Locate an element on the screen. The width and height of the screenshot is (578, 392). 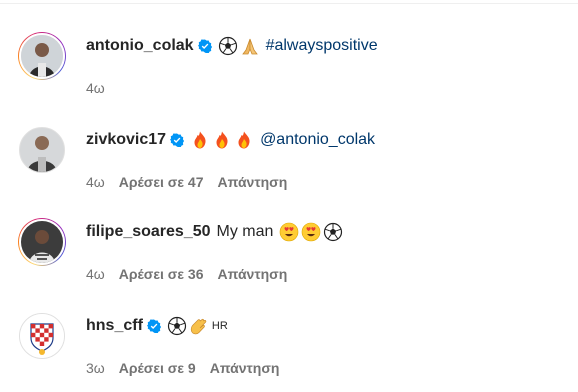
username: hns_cff is located at coordinates (114, 326).